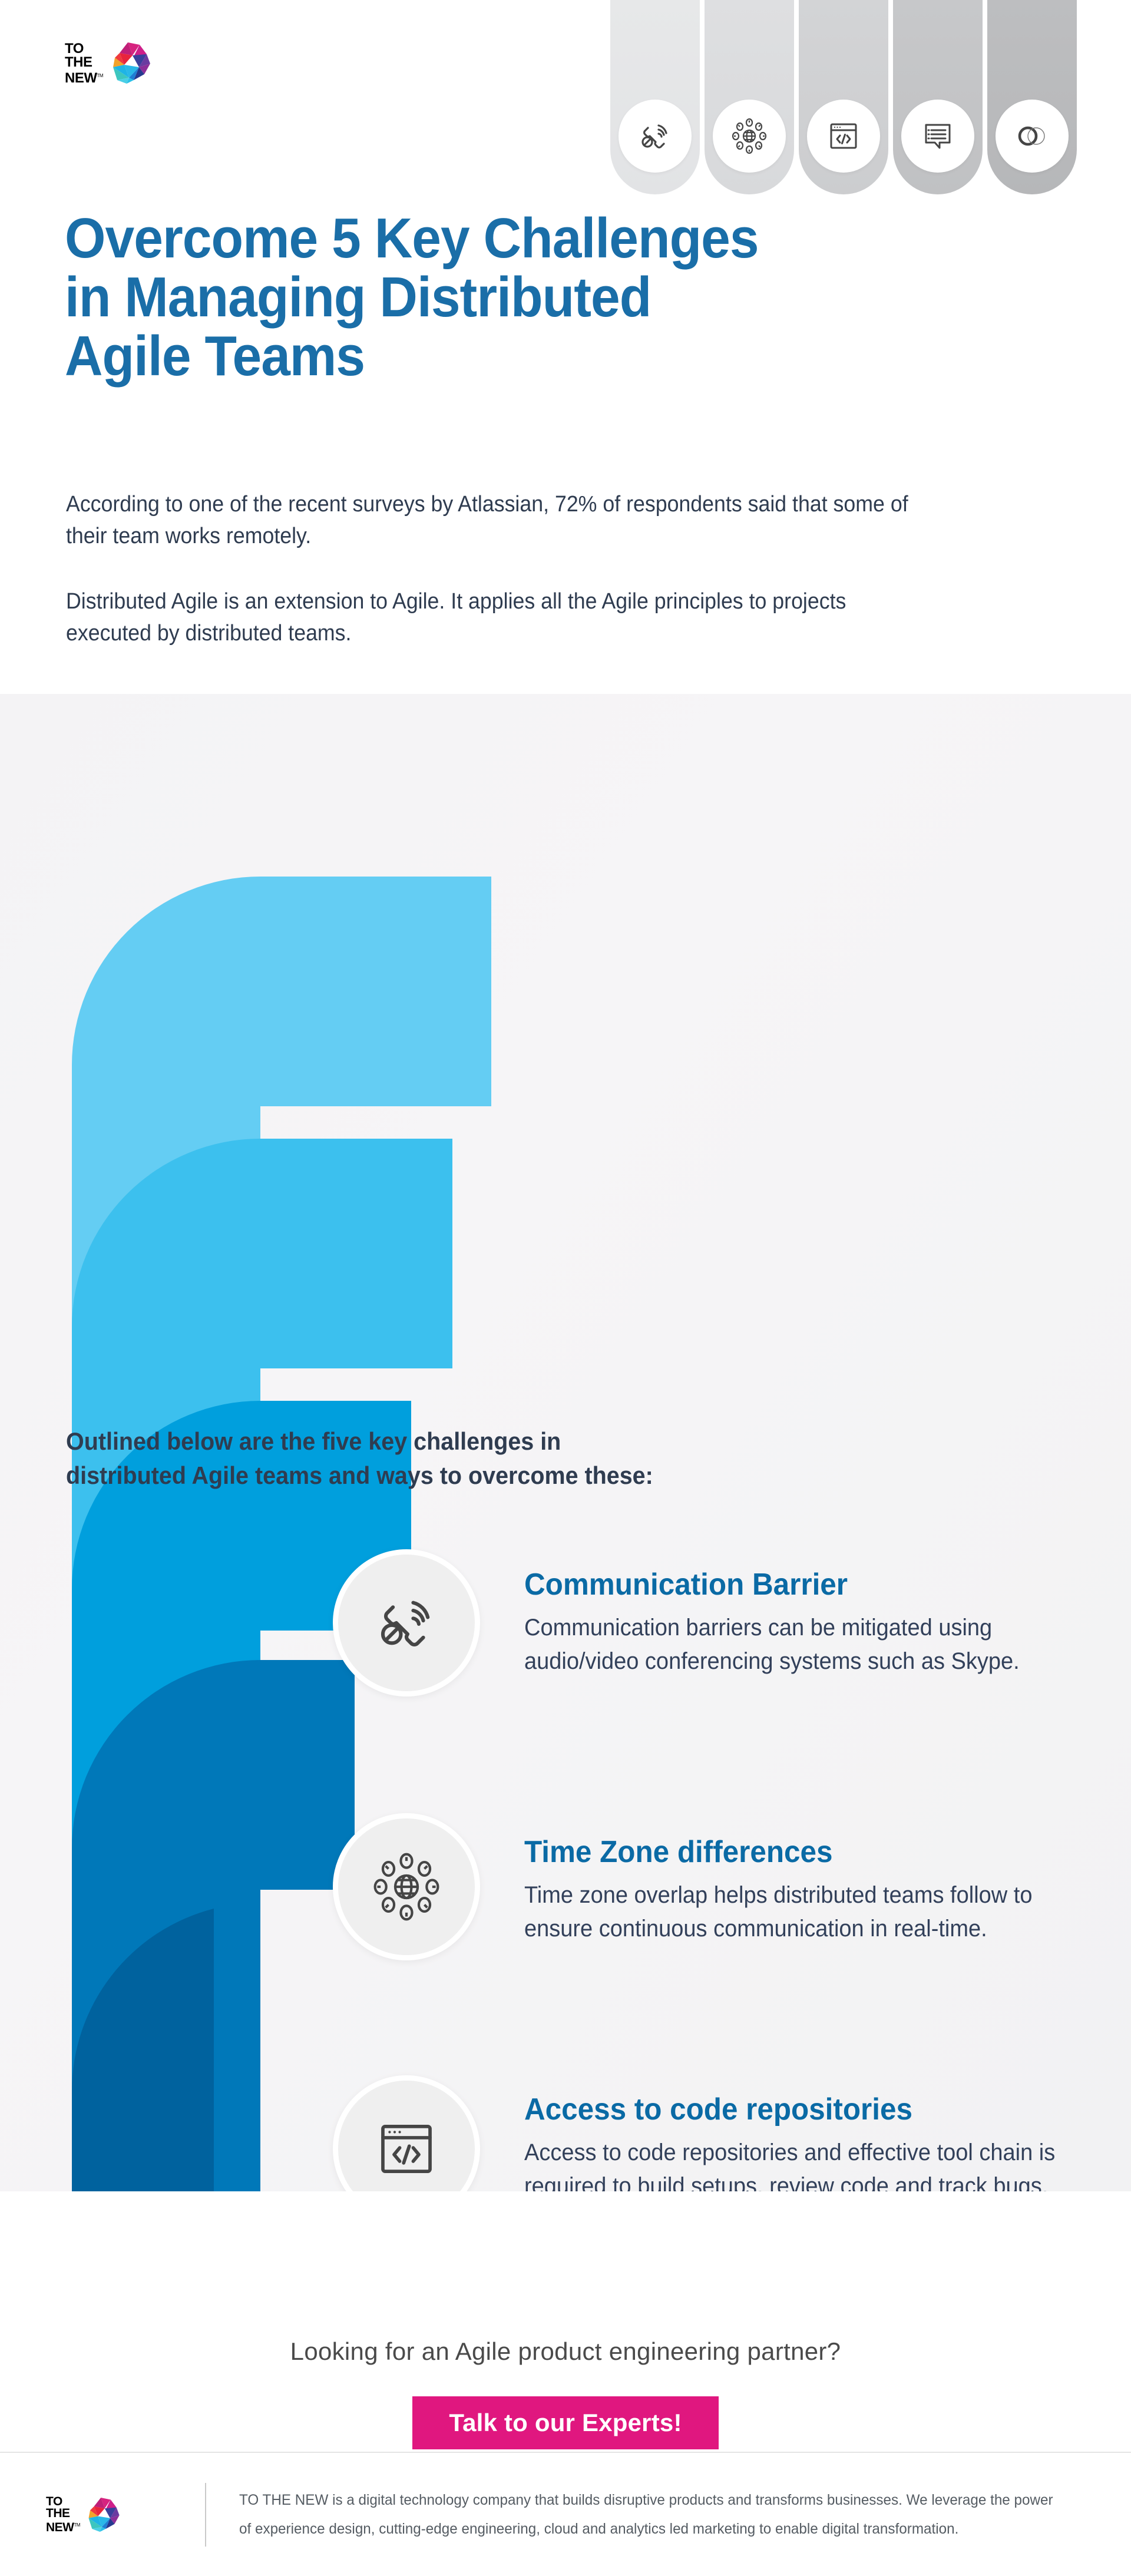  I want to click on brand-gem-icon, so click(132, 63).